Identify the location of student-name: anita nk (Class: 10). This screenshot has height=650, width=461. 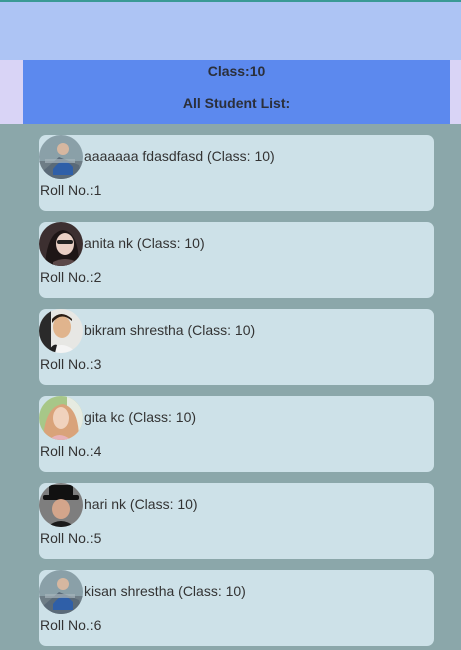
(144, 243).